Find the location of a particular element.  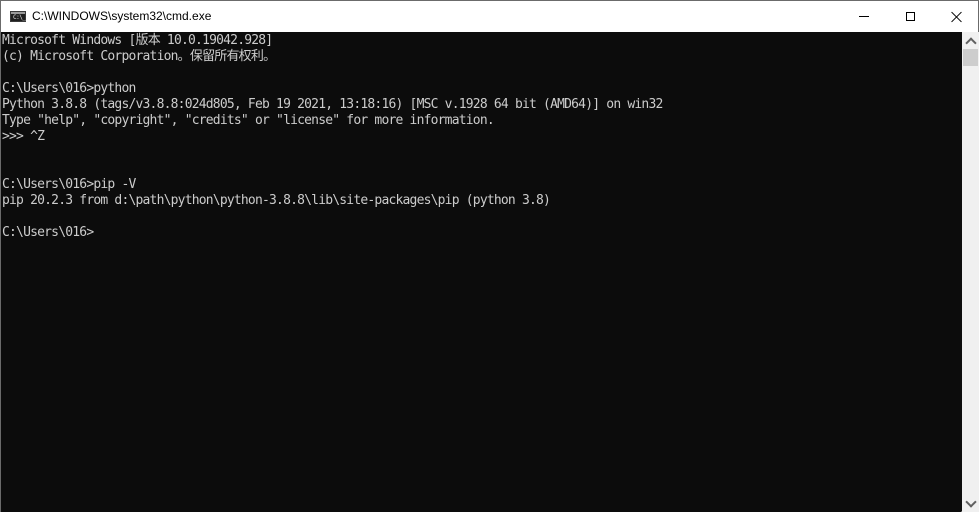

scroll-down-button is located at coordinates (970, 503).